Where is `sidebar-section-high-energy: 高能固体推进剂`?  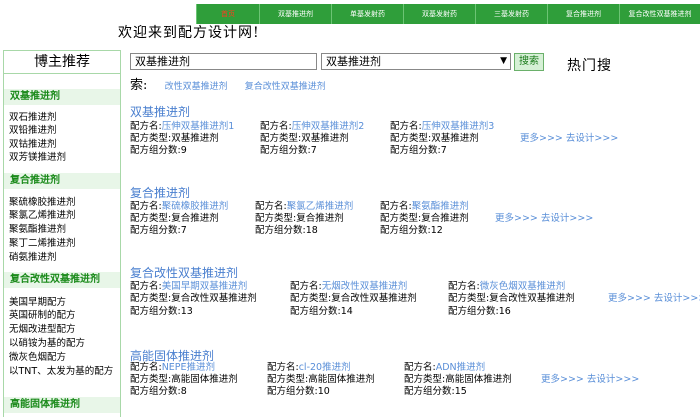
sidebar-section-high-energy: 高能固体推进剂 is located at coordinates (62, 405).